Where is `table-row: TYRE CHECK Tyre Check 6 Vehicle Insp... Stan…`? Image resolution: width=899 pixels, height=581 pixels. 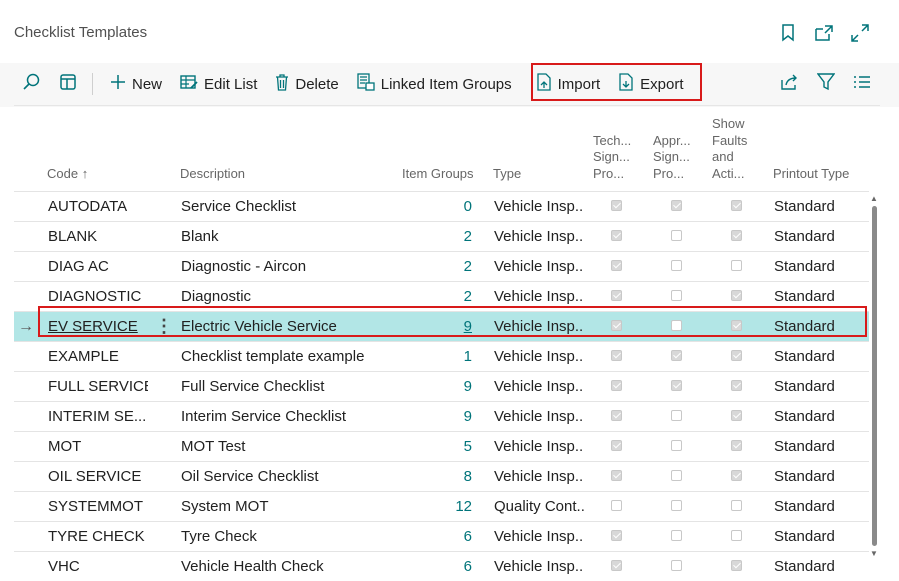
table-row: TYRE CHECK Tyre Check 6 Vehicle Insp... Stan… is located at coordinates (441, 536).